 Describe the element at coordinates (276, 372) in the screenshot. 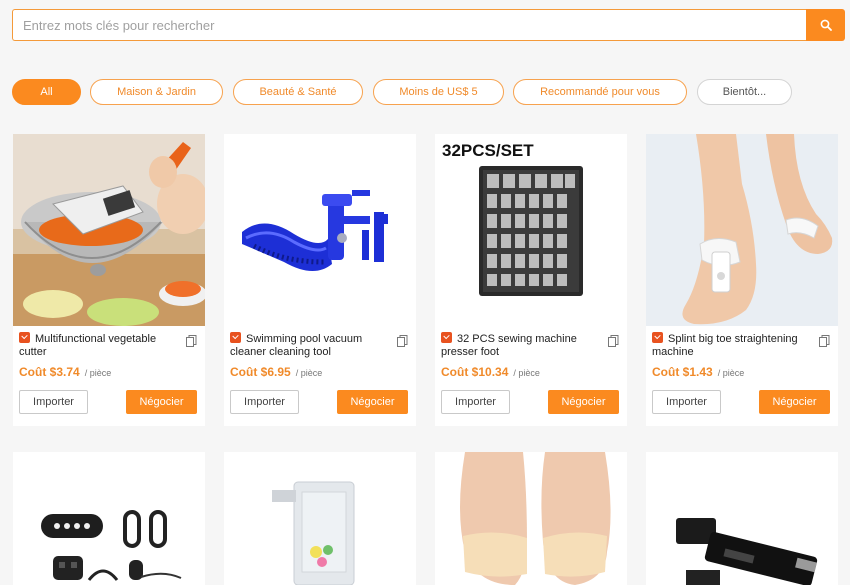

I see `product-price: Coût $6.95/ pièce` at that location.